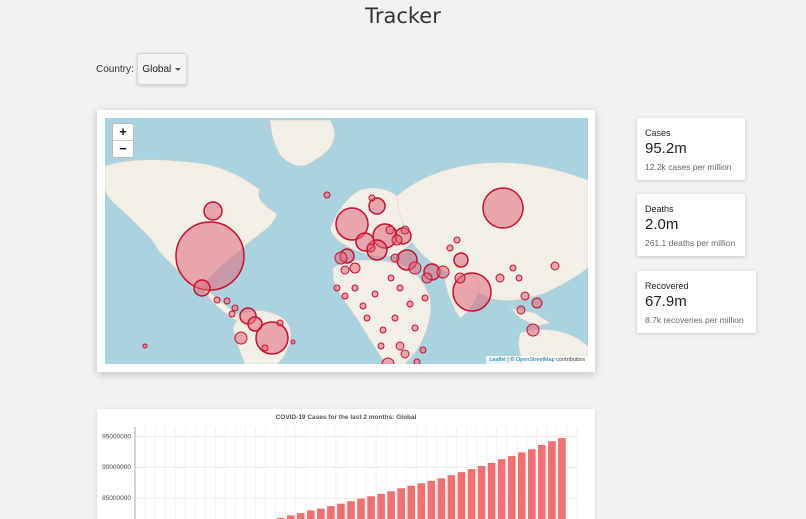 This screenshot has width=806, height=519. What do you see at coordinates (690, 243) in the screenshot?
I see `deaths-per-million: 261.1 deaths per million` at bounding box center [690, 243].